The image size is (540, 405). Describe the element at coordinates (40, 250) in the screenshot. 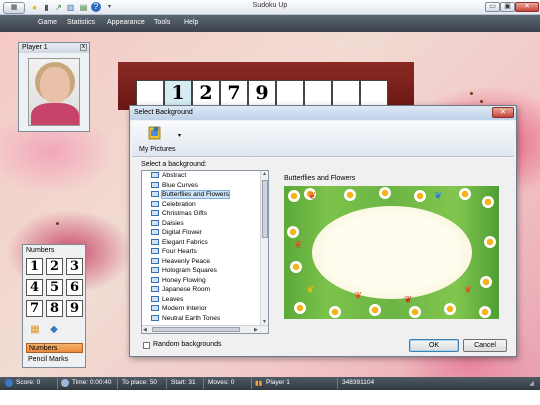

I see `numbers-panel-title: Numbers` at that location.